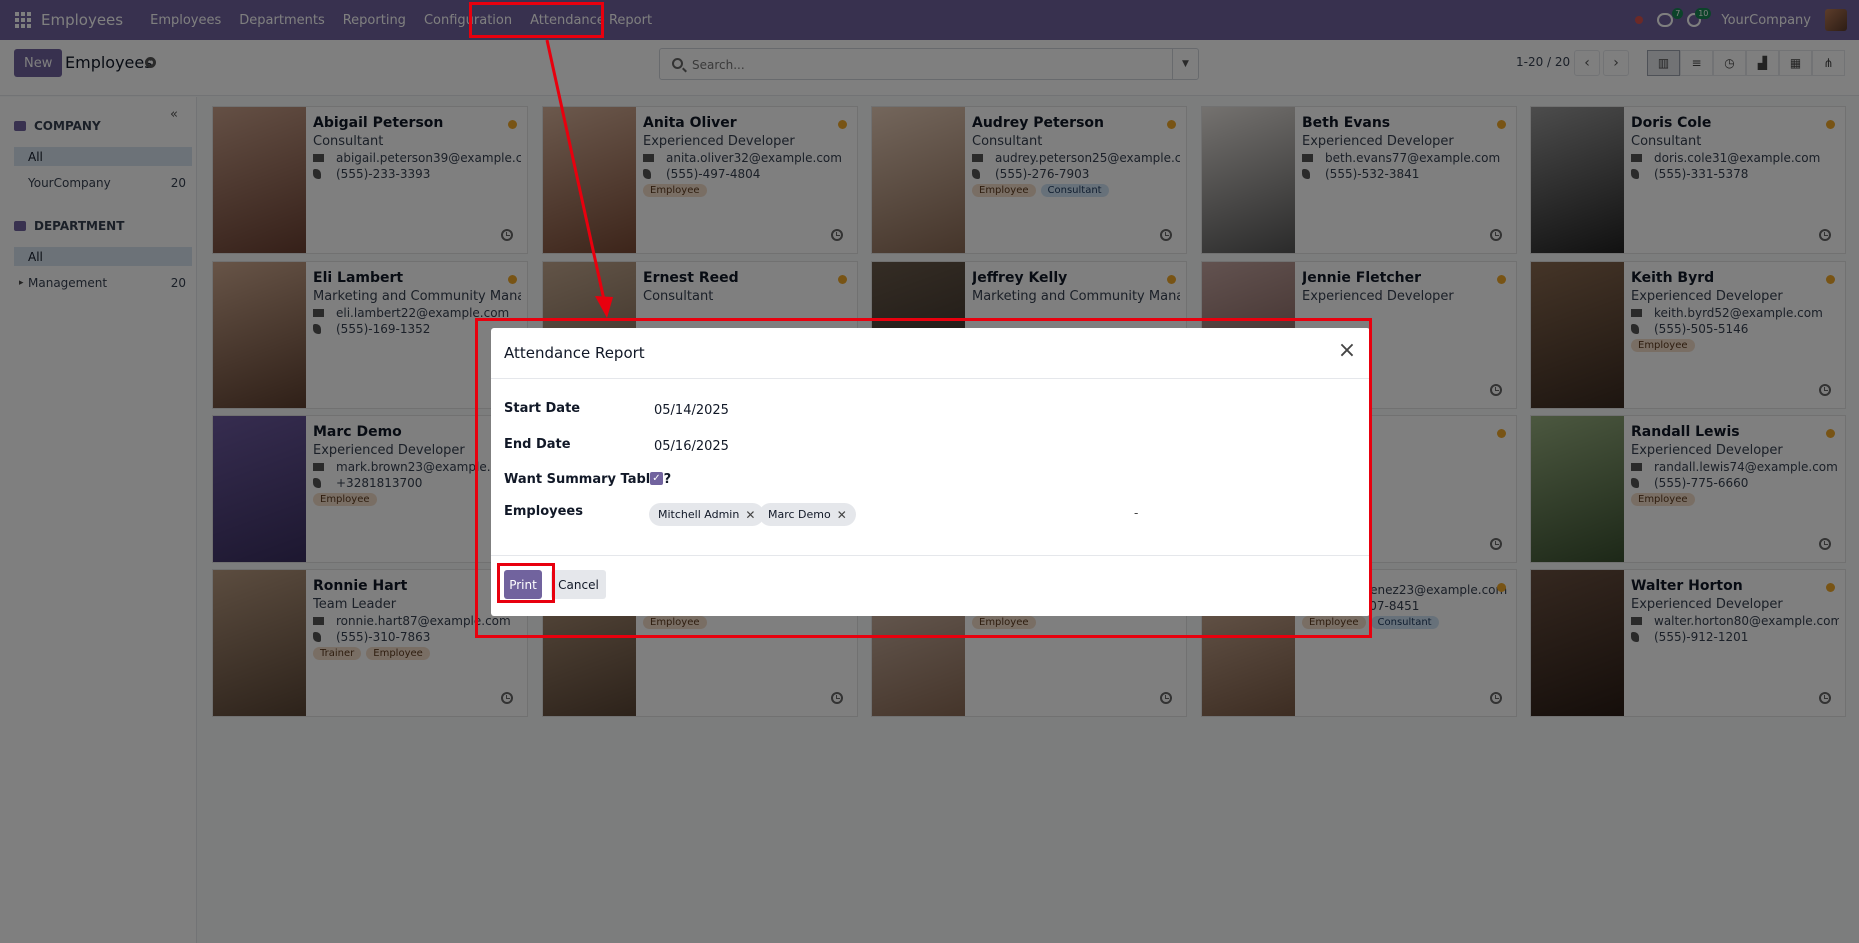 The height and width of the screenshot is (943, 1859). What do you see at coordinates (807, 514) in the screenshot?
I see `employee-tag: Marc Demo ✕` at bounding box center [807, 514].